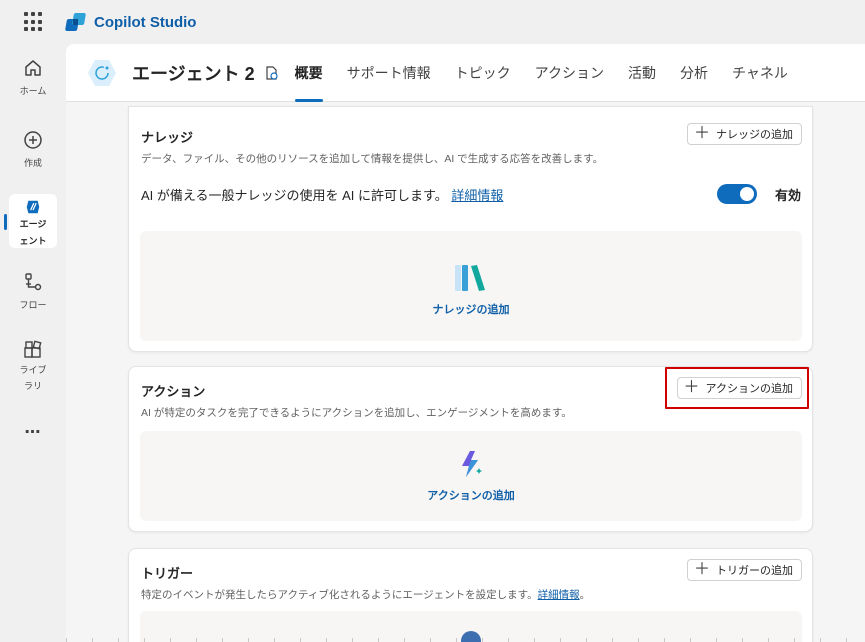  I want to click on bottom-ruler, so click(465, 640).